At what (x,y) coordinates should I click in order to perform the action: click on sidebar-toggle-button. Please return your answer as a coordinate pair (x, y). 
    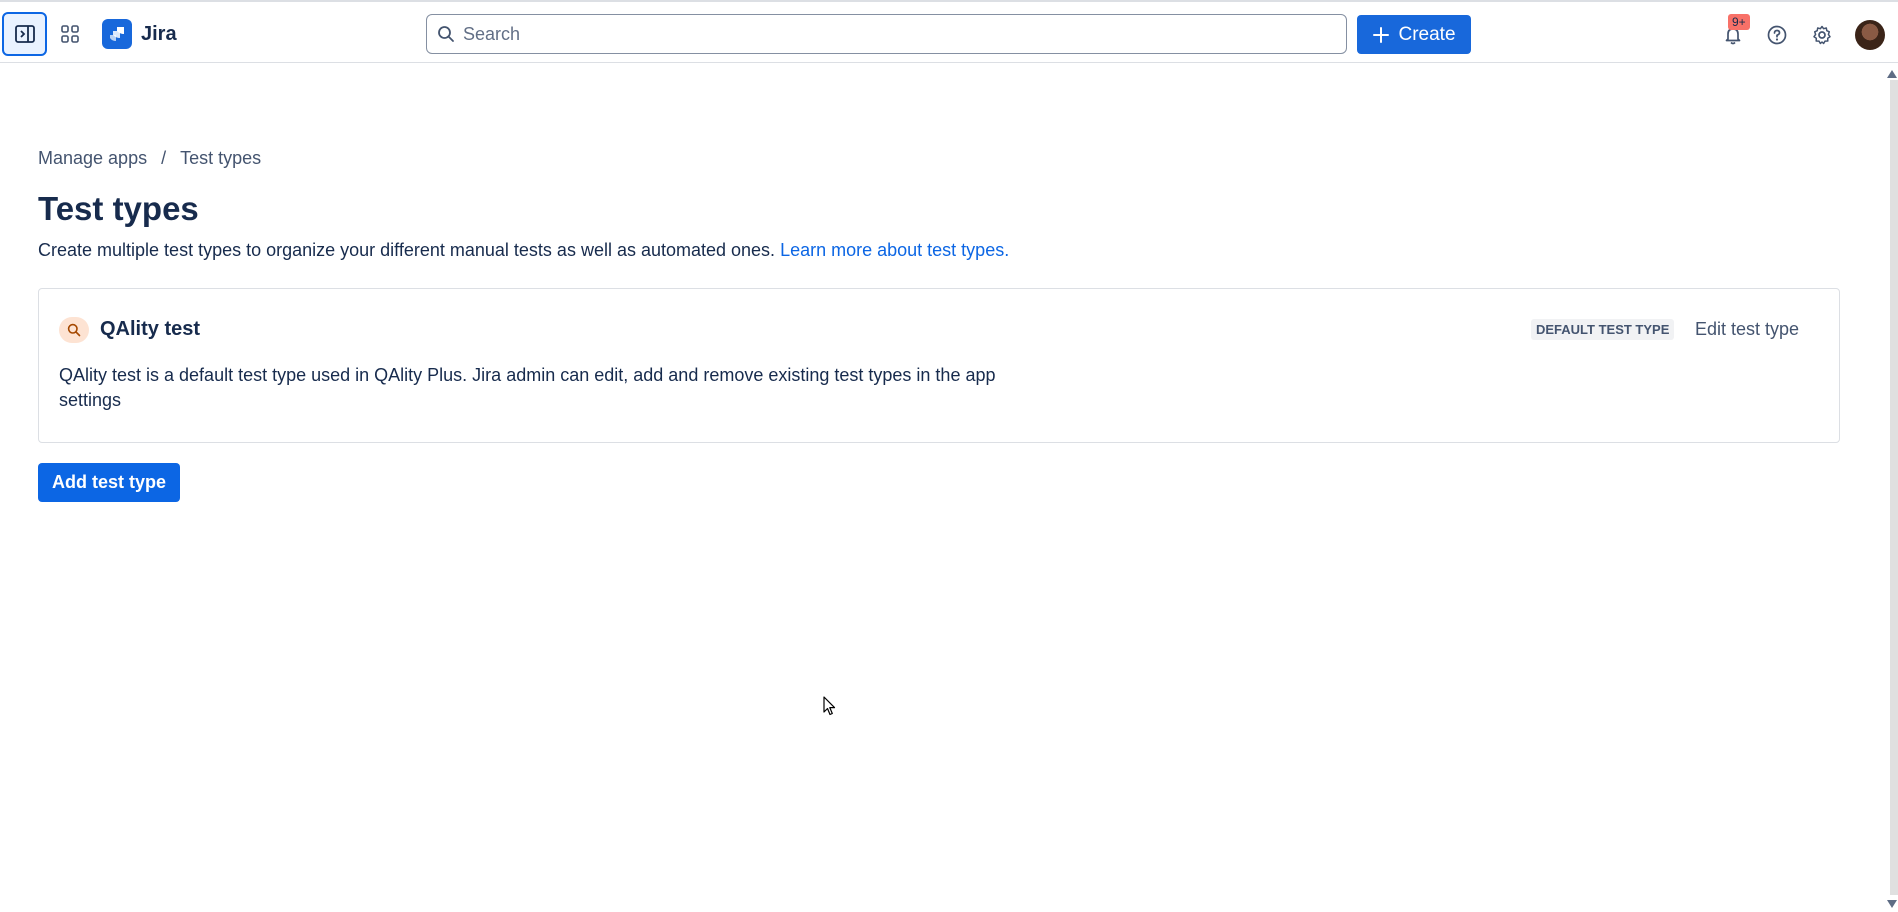
    Looking at the image, I should click on (24, 34).